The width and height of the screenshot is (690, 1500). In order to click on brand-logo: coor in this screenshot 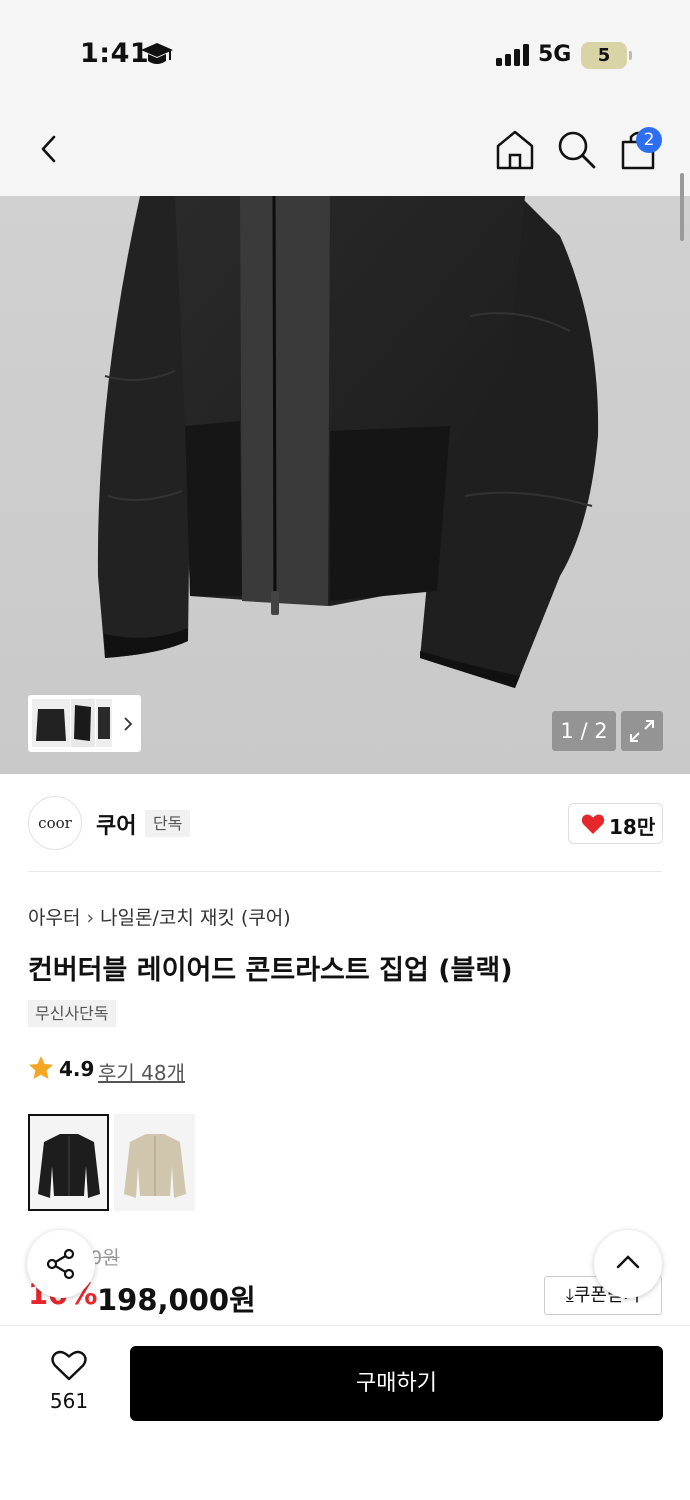, I will do `click(55, 823)`.